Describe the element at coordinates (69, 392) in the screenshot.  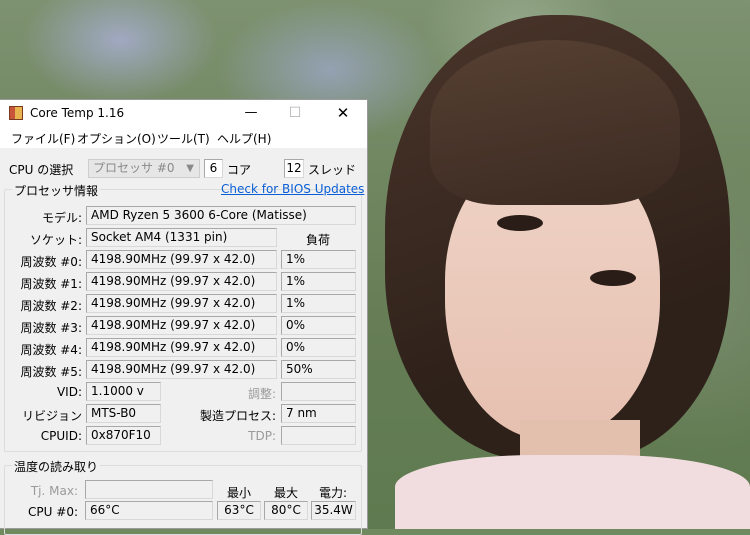
I see `vid-label: VID:` at that location.